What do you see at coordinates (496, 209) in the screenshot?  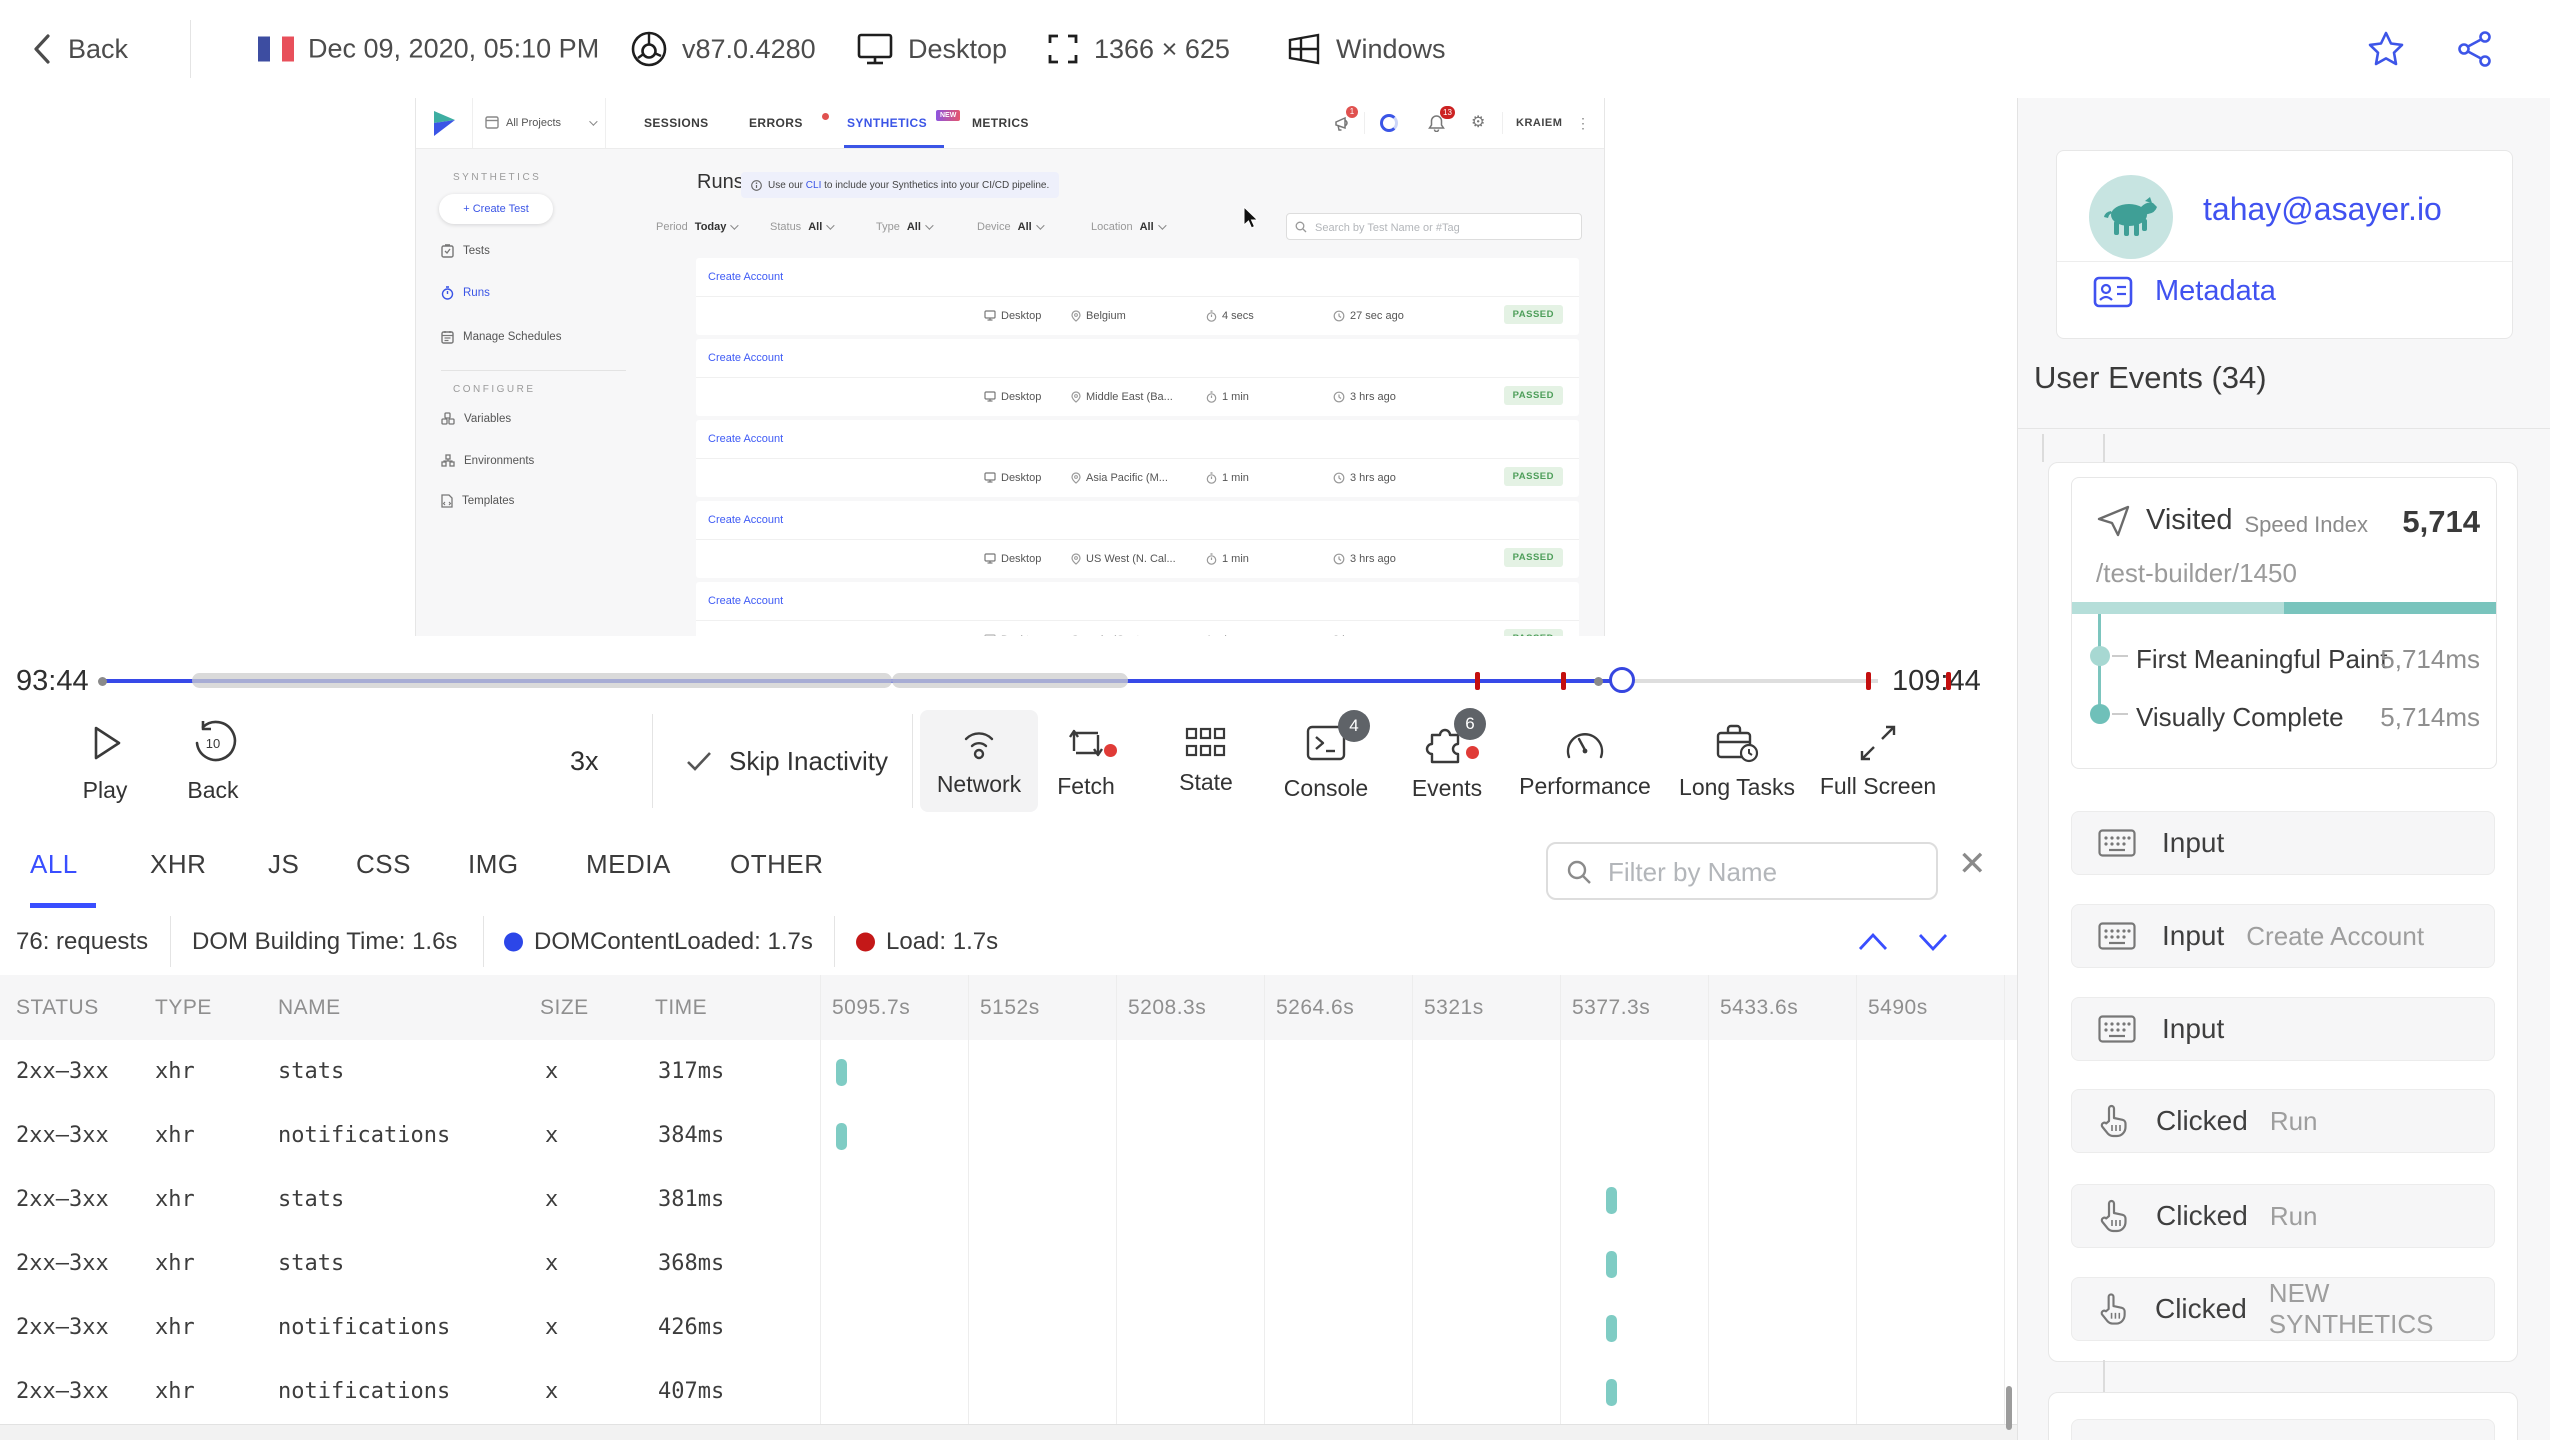 I see `create-test-button: + Create Test` at bounding box center [496, 209].